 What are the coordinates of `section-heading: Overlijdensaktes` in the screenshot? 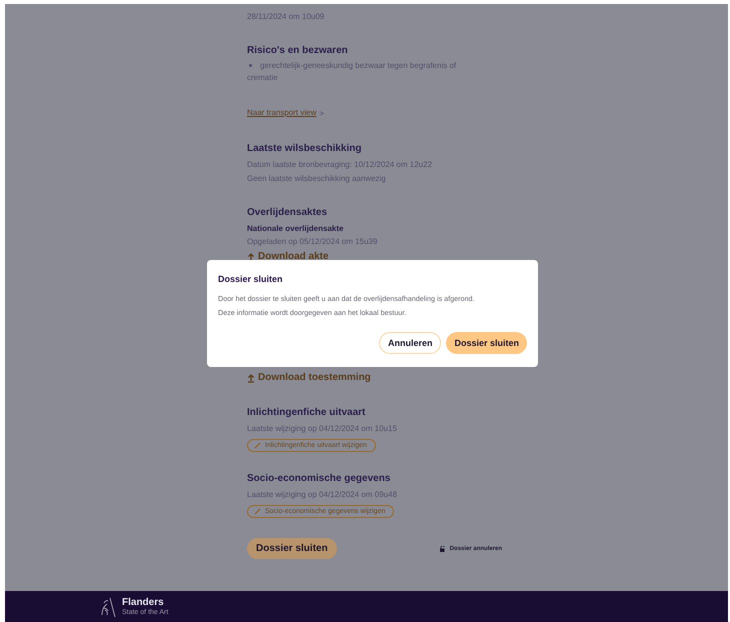 It's located at (287, 213).